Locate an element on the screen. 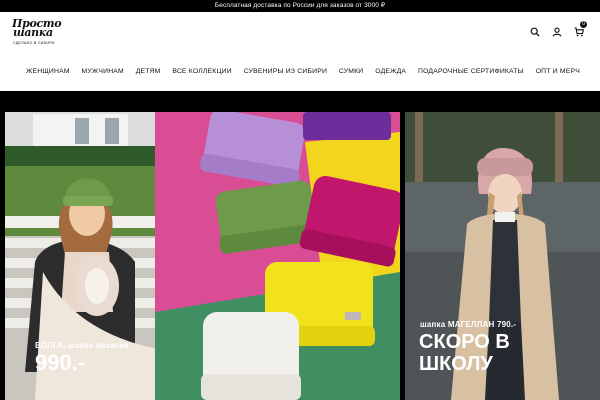 This screenshot has height=400, width=600. nav-item-souvenirs: СУВЕНИРЫ ИЗ СИБИРИ is located at coordinates (285, 71).